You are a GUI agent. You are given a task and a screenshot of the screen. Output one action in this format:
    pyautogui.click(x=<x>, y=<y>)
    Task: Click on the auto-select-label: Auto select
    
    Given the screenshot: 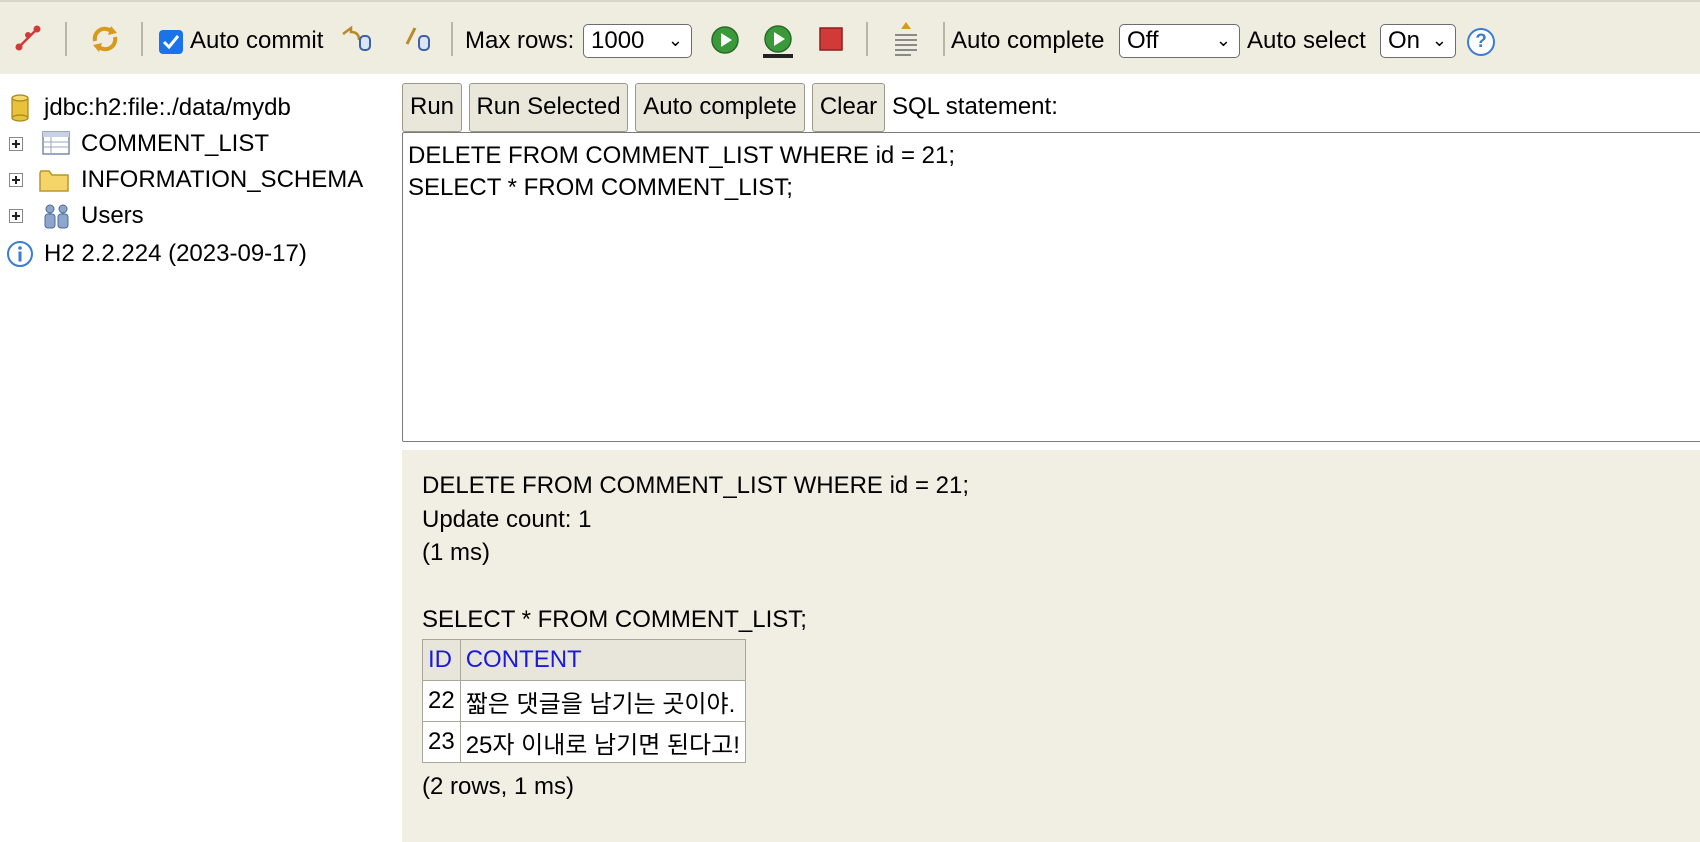 What is the action you would take?
    pyautogui.click(x=1306, y=40)
    